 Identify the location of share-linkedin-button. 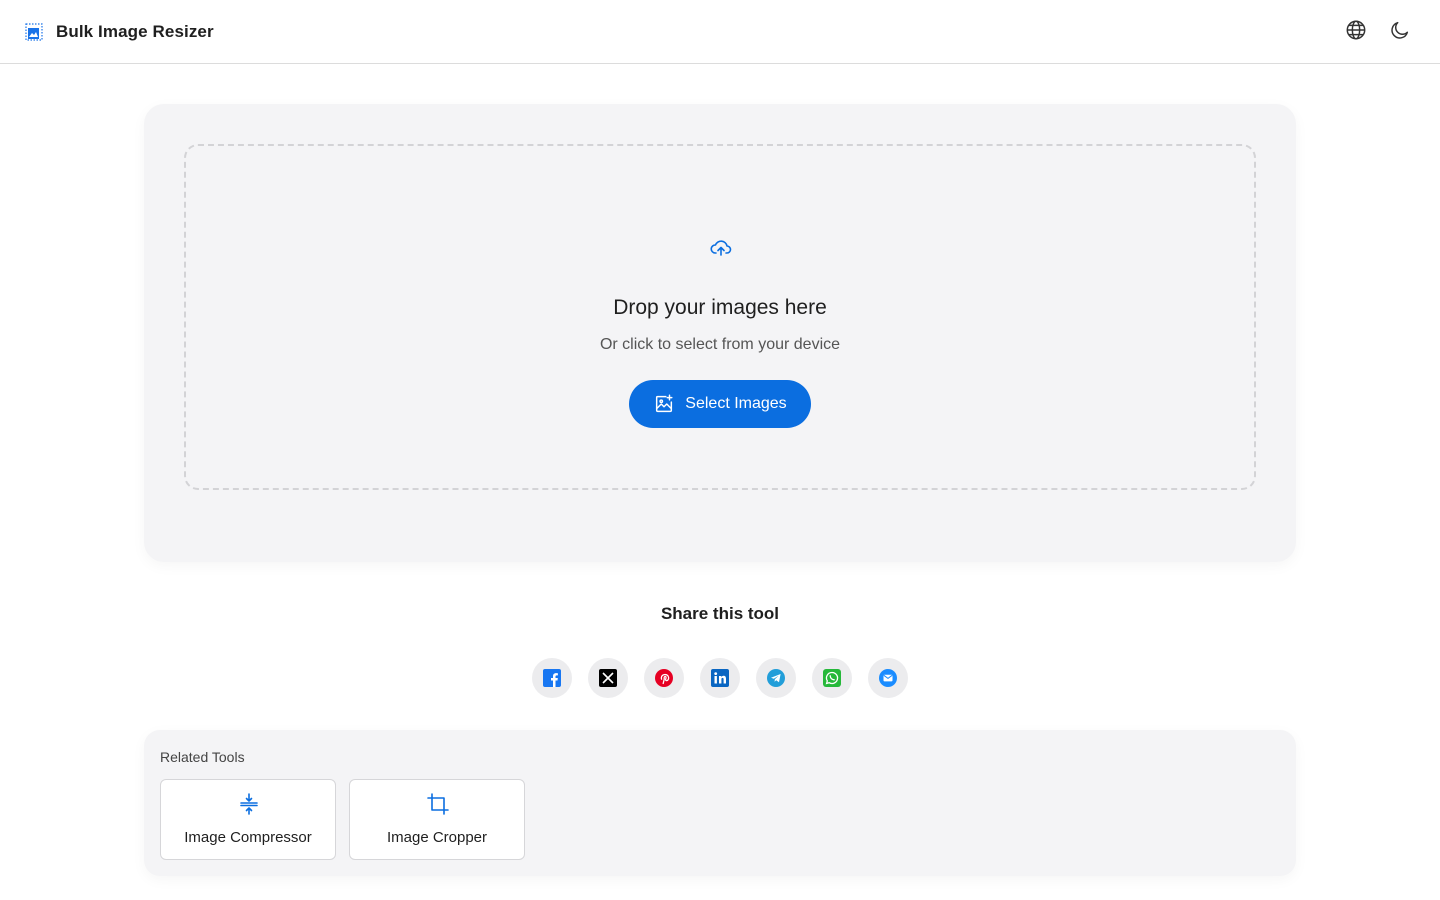
(720, 678).